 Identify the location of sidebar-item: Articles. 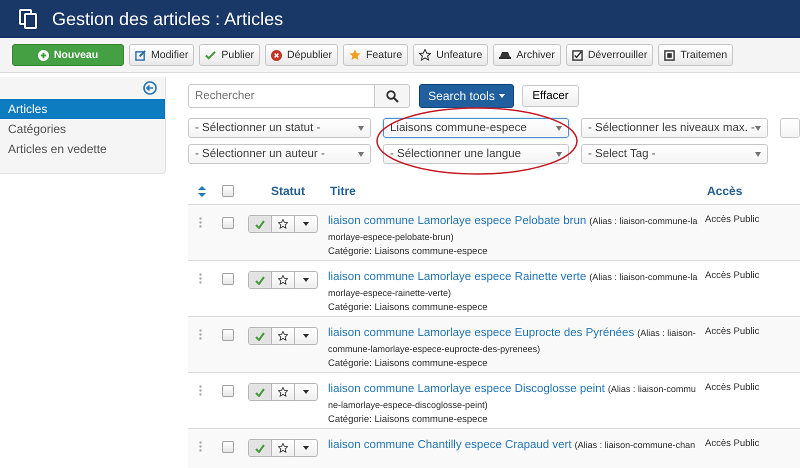
(82, 109).